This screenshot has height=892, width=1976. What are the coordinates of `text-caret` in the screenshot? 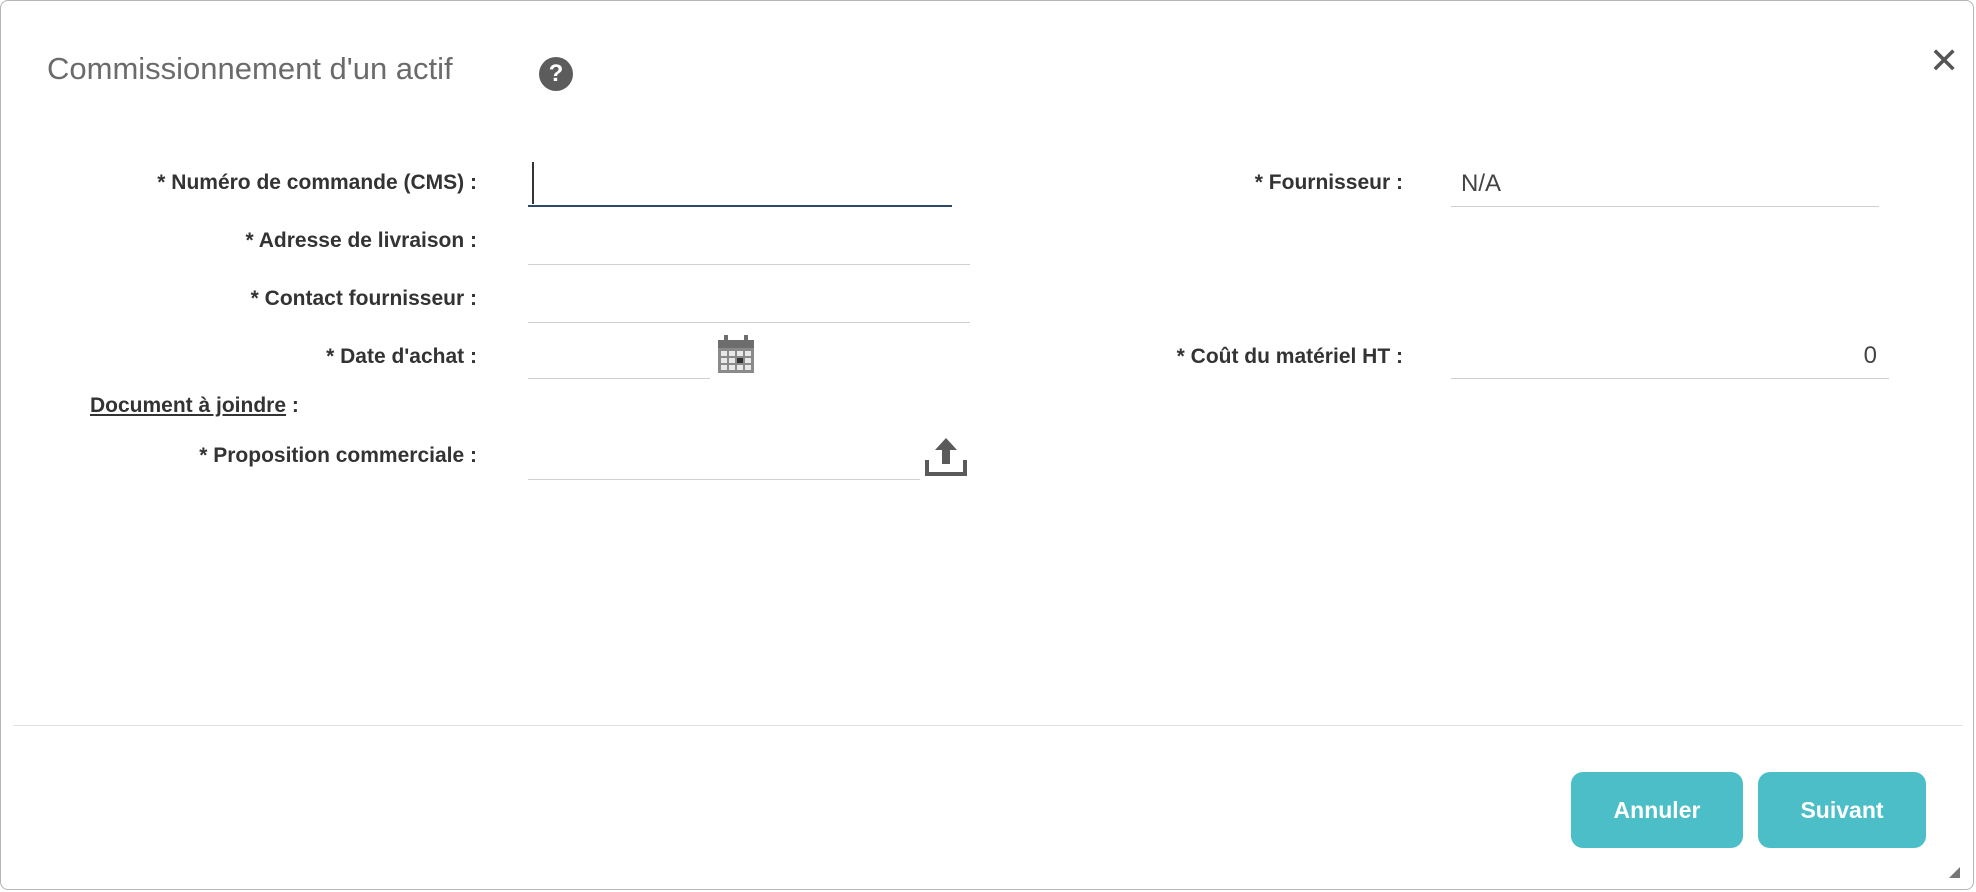 It's located at (533, 183).